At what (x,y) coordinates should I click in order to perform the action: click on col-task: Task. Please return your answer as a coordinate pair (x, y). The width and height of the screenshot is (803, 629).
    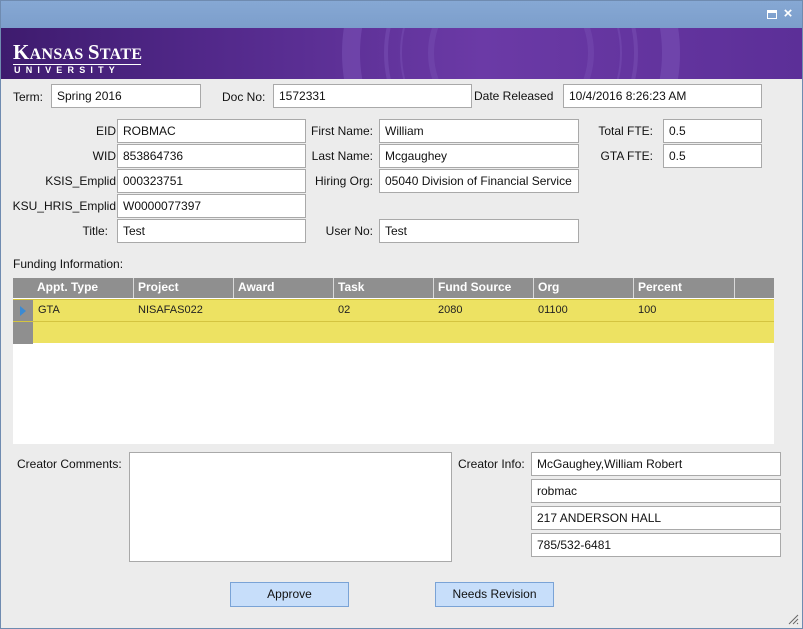
    Looking at the image, I should click on (383, 288).